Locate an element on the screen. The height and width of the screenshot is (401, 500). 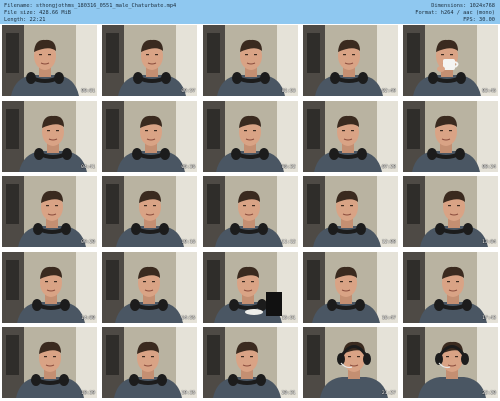
frame-timestamp: 02:49 is located at coordinates (388, 91).